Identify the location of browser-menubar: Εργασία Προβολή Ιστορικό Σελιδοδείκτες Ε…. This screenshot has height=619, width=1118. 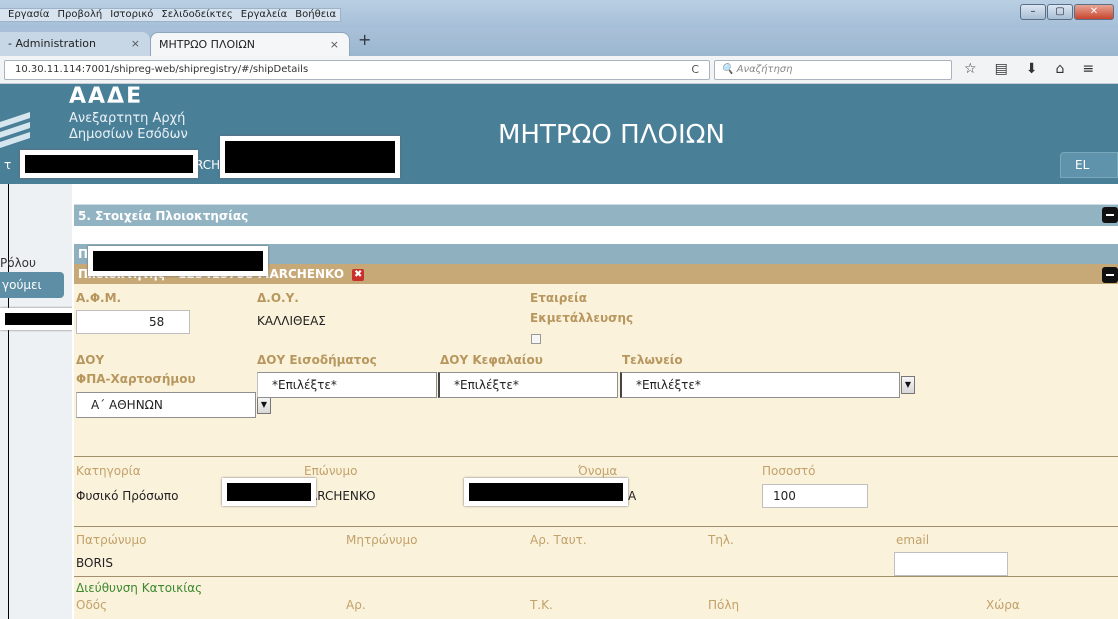
(559, 14).